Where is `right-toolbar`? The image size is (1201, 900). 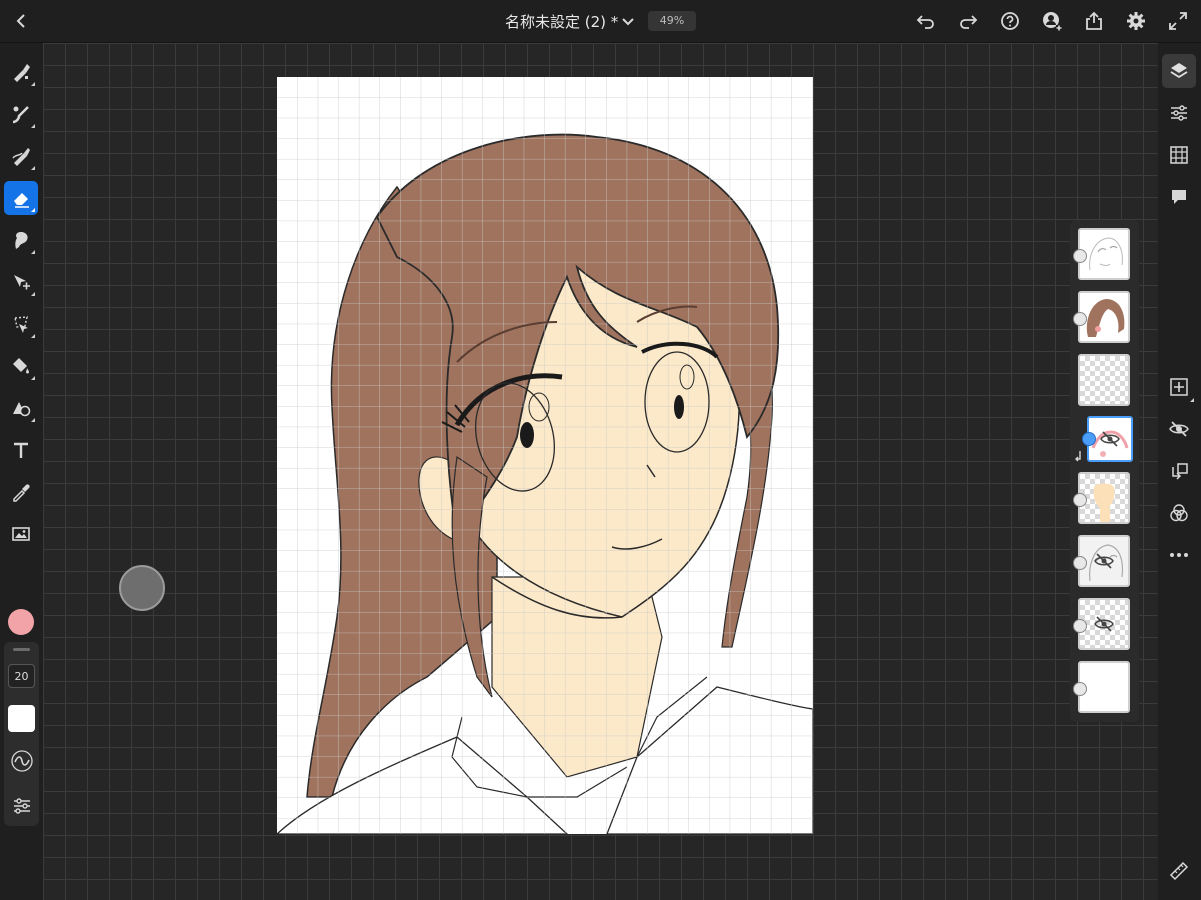
right-toolbar is located at coordinates (1179, 471).